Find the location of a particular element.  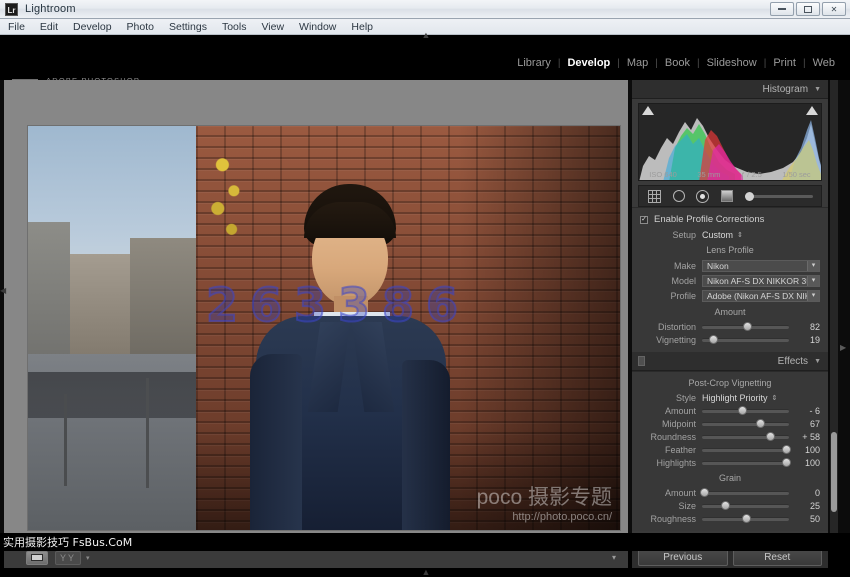

menu-edit: Edit is located at coordinates (49, 27).